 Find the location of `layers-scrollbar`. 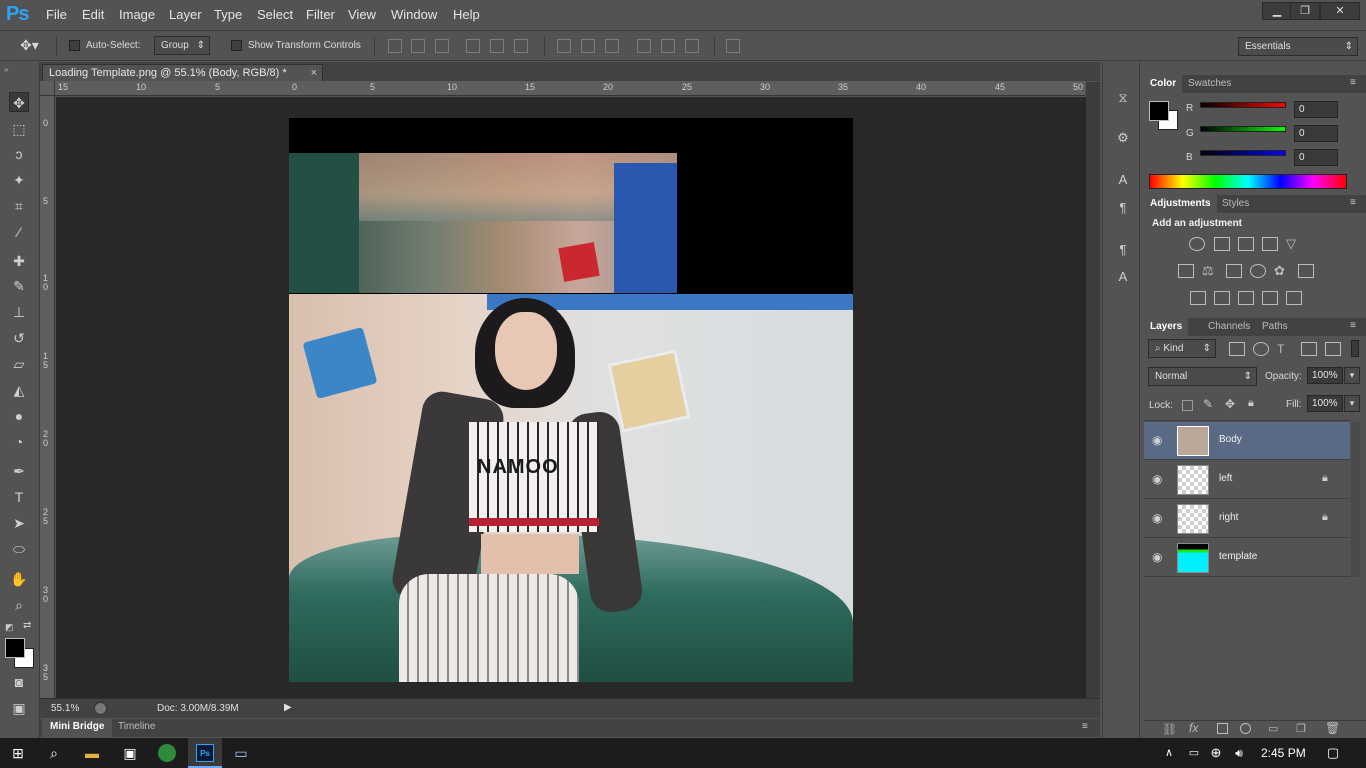

layers-scrollbar is located at coordinates (1355, 499).